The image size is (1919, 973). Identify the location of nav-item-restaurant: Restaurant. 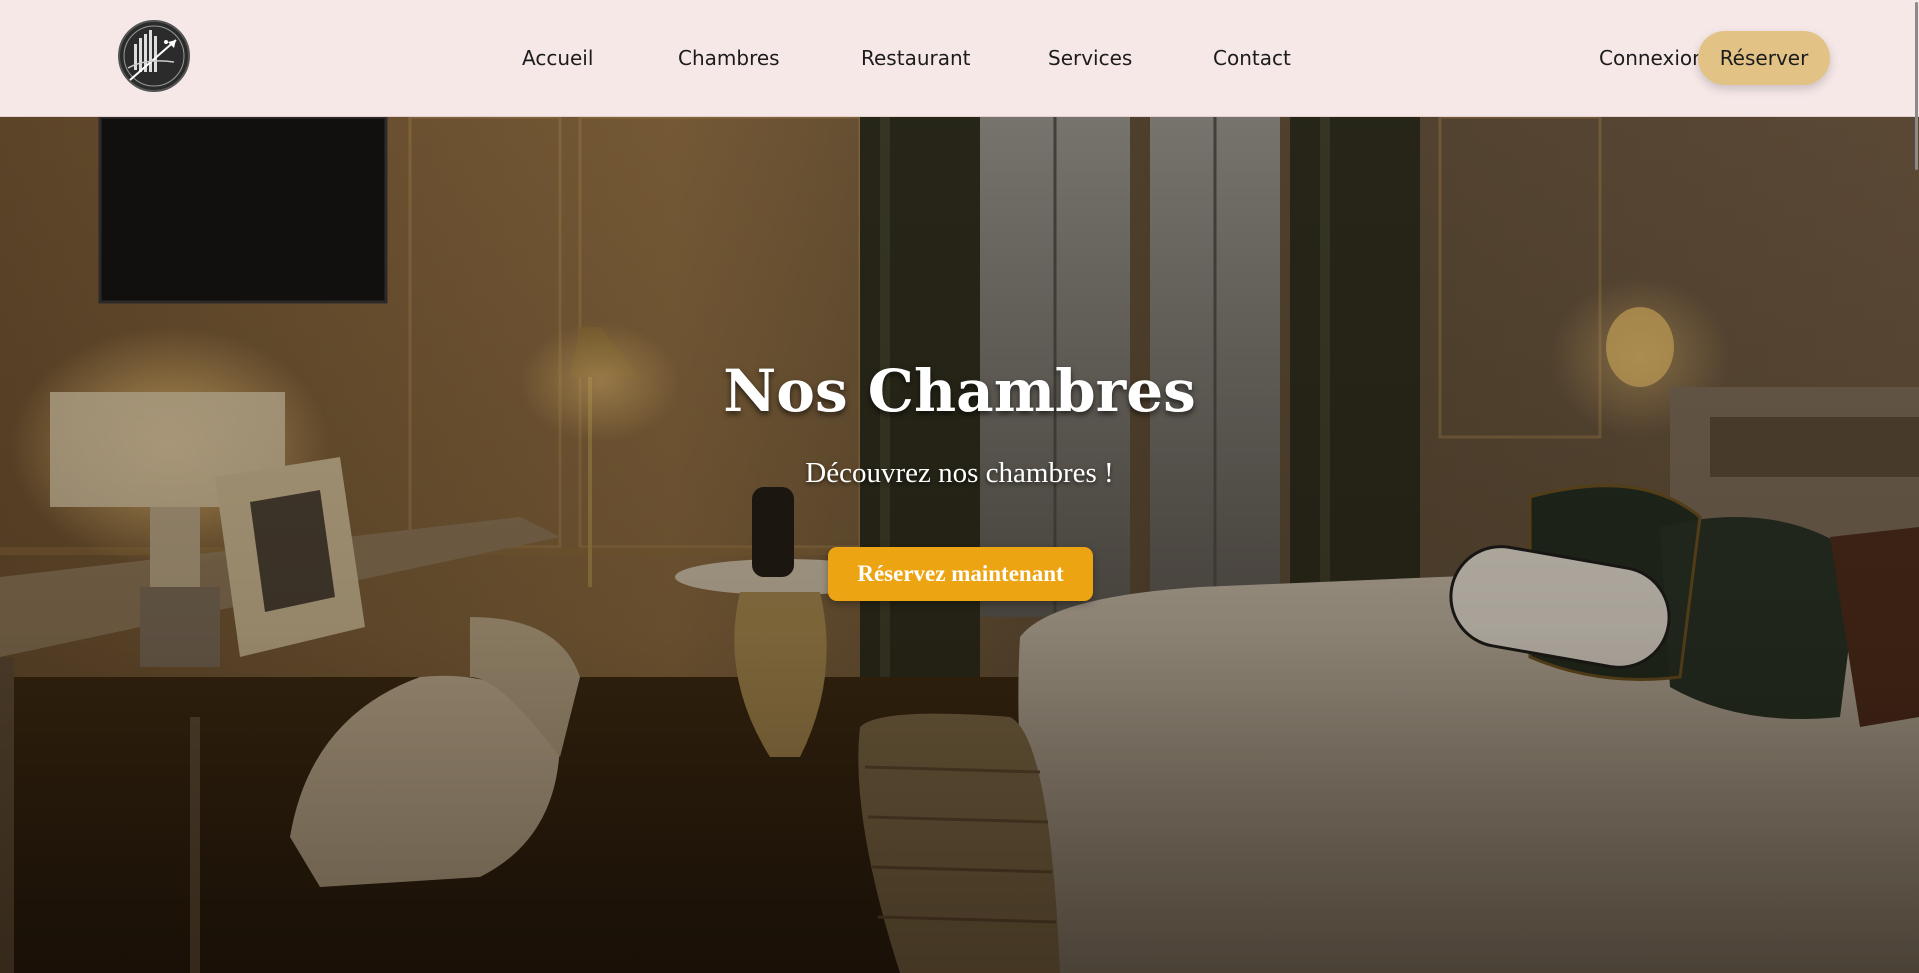
(916, 58).